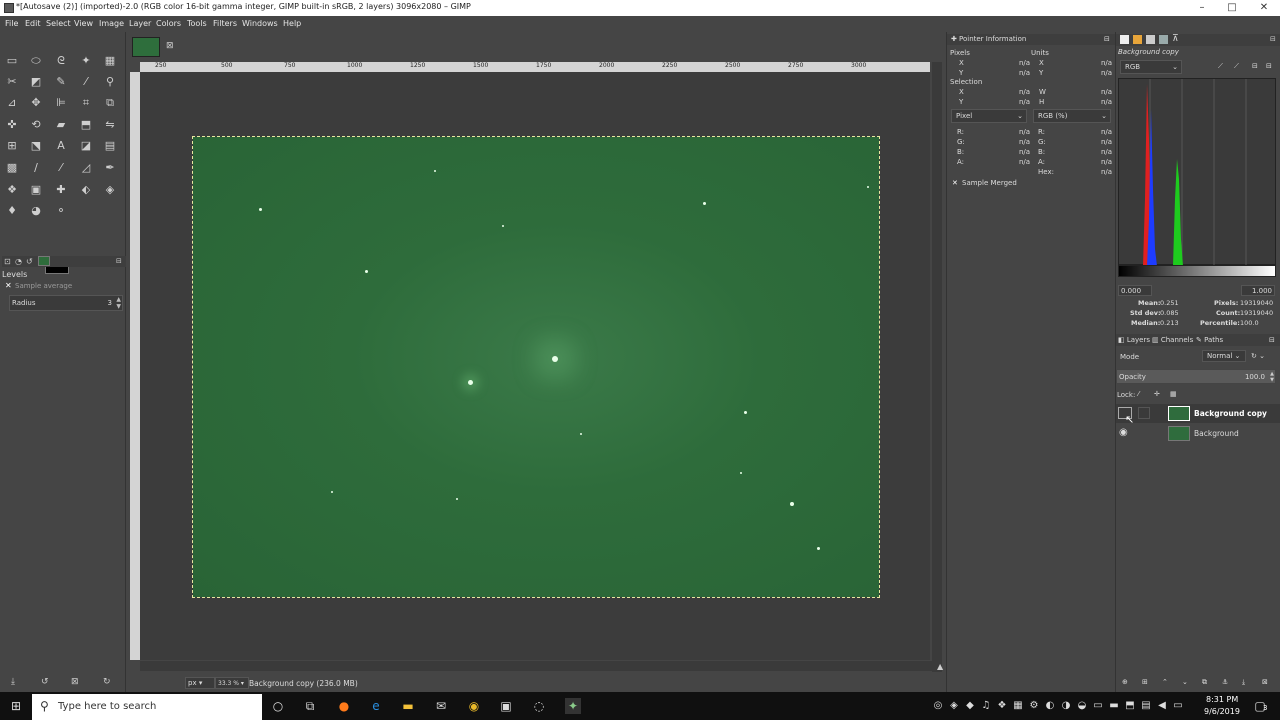 This screenshot has height=720, width=1280. Describe the element at coordinates (44, 261) in the screenshot. I see `images-tab-icon` at that location.